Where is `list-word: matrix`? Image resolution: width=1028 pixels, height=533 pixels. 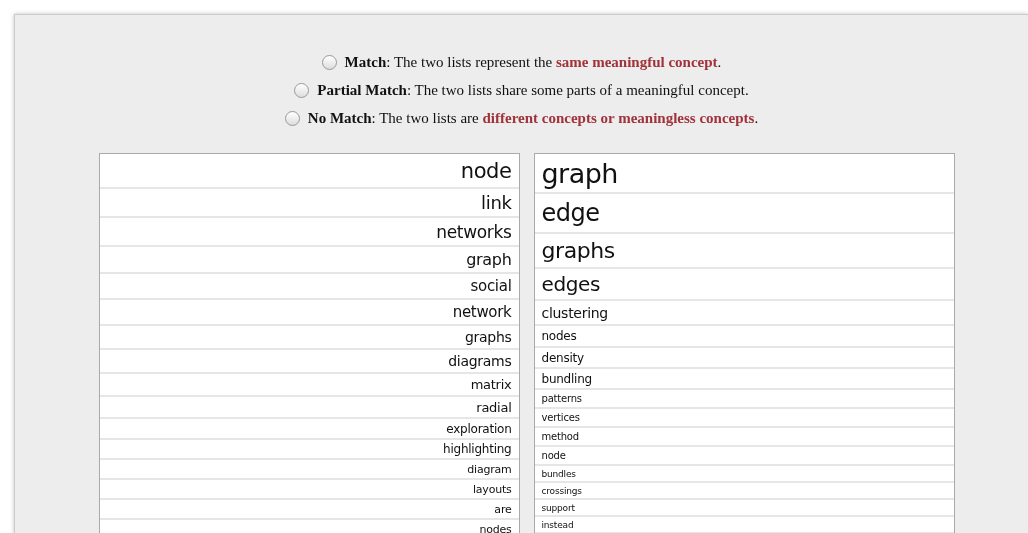 list-word: matrix is located at coordinates (491, 384).